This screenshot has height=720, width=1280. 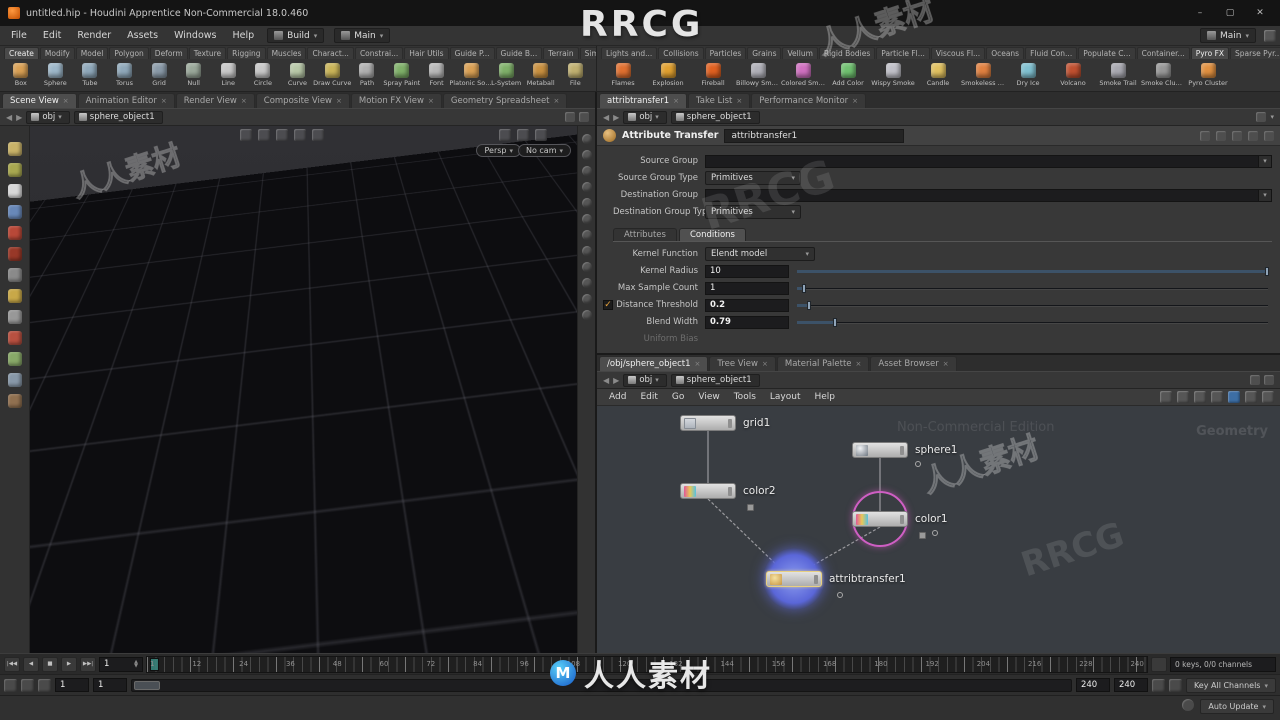 I want to click on transport-button: ■, so click(x=50, y=664).